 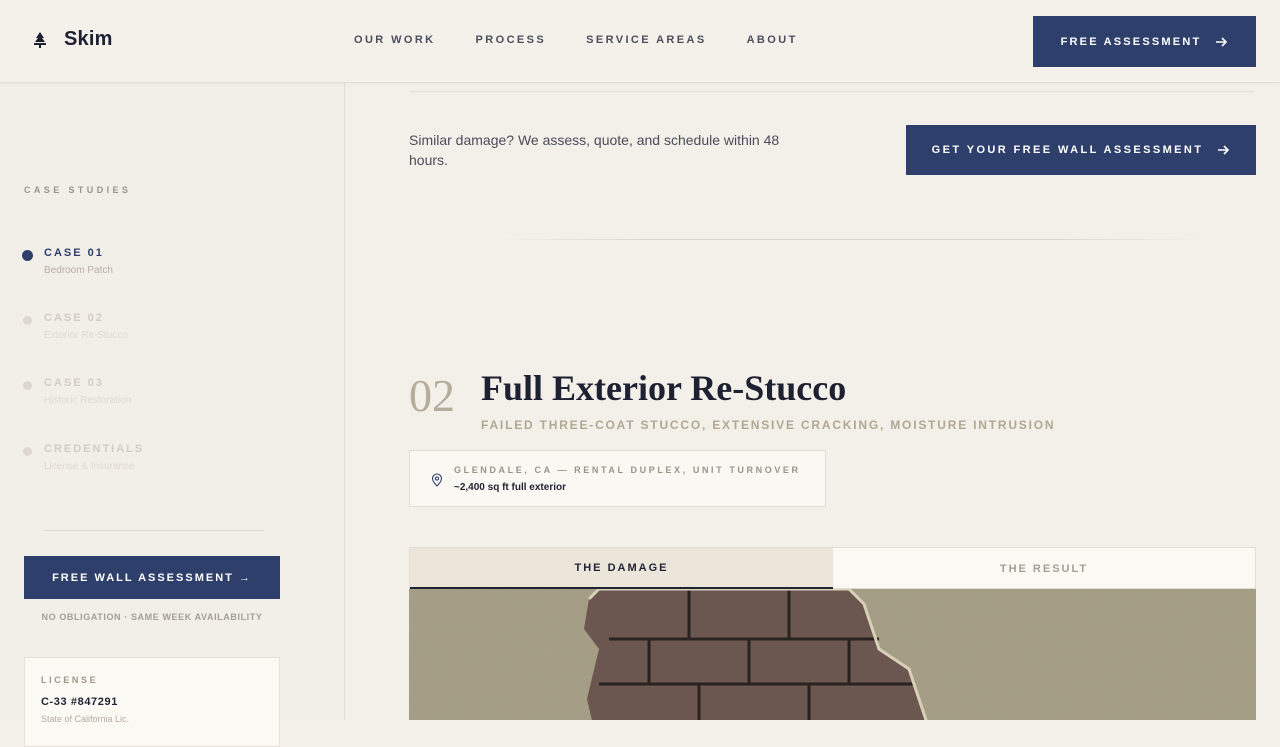 What do you see at coordinates (432, 395) in the screenshot?
I see `case-number: 02` at bounding box center [432, 395].